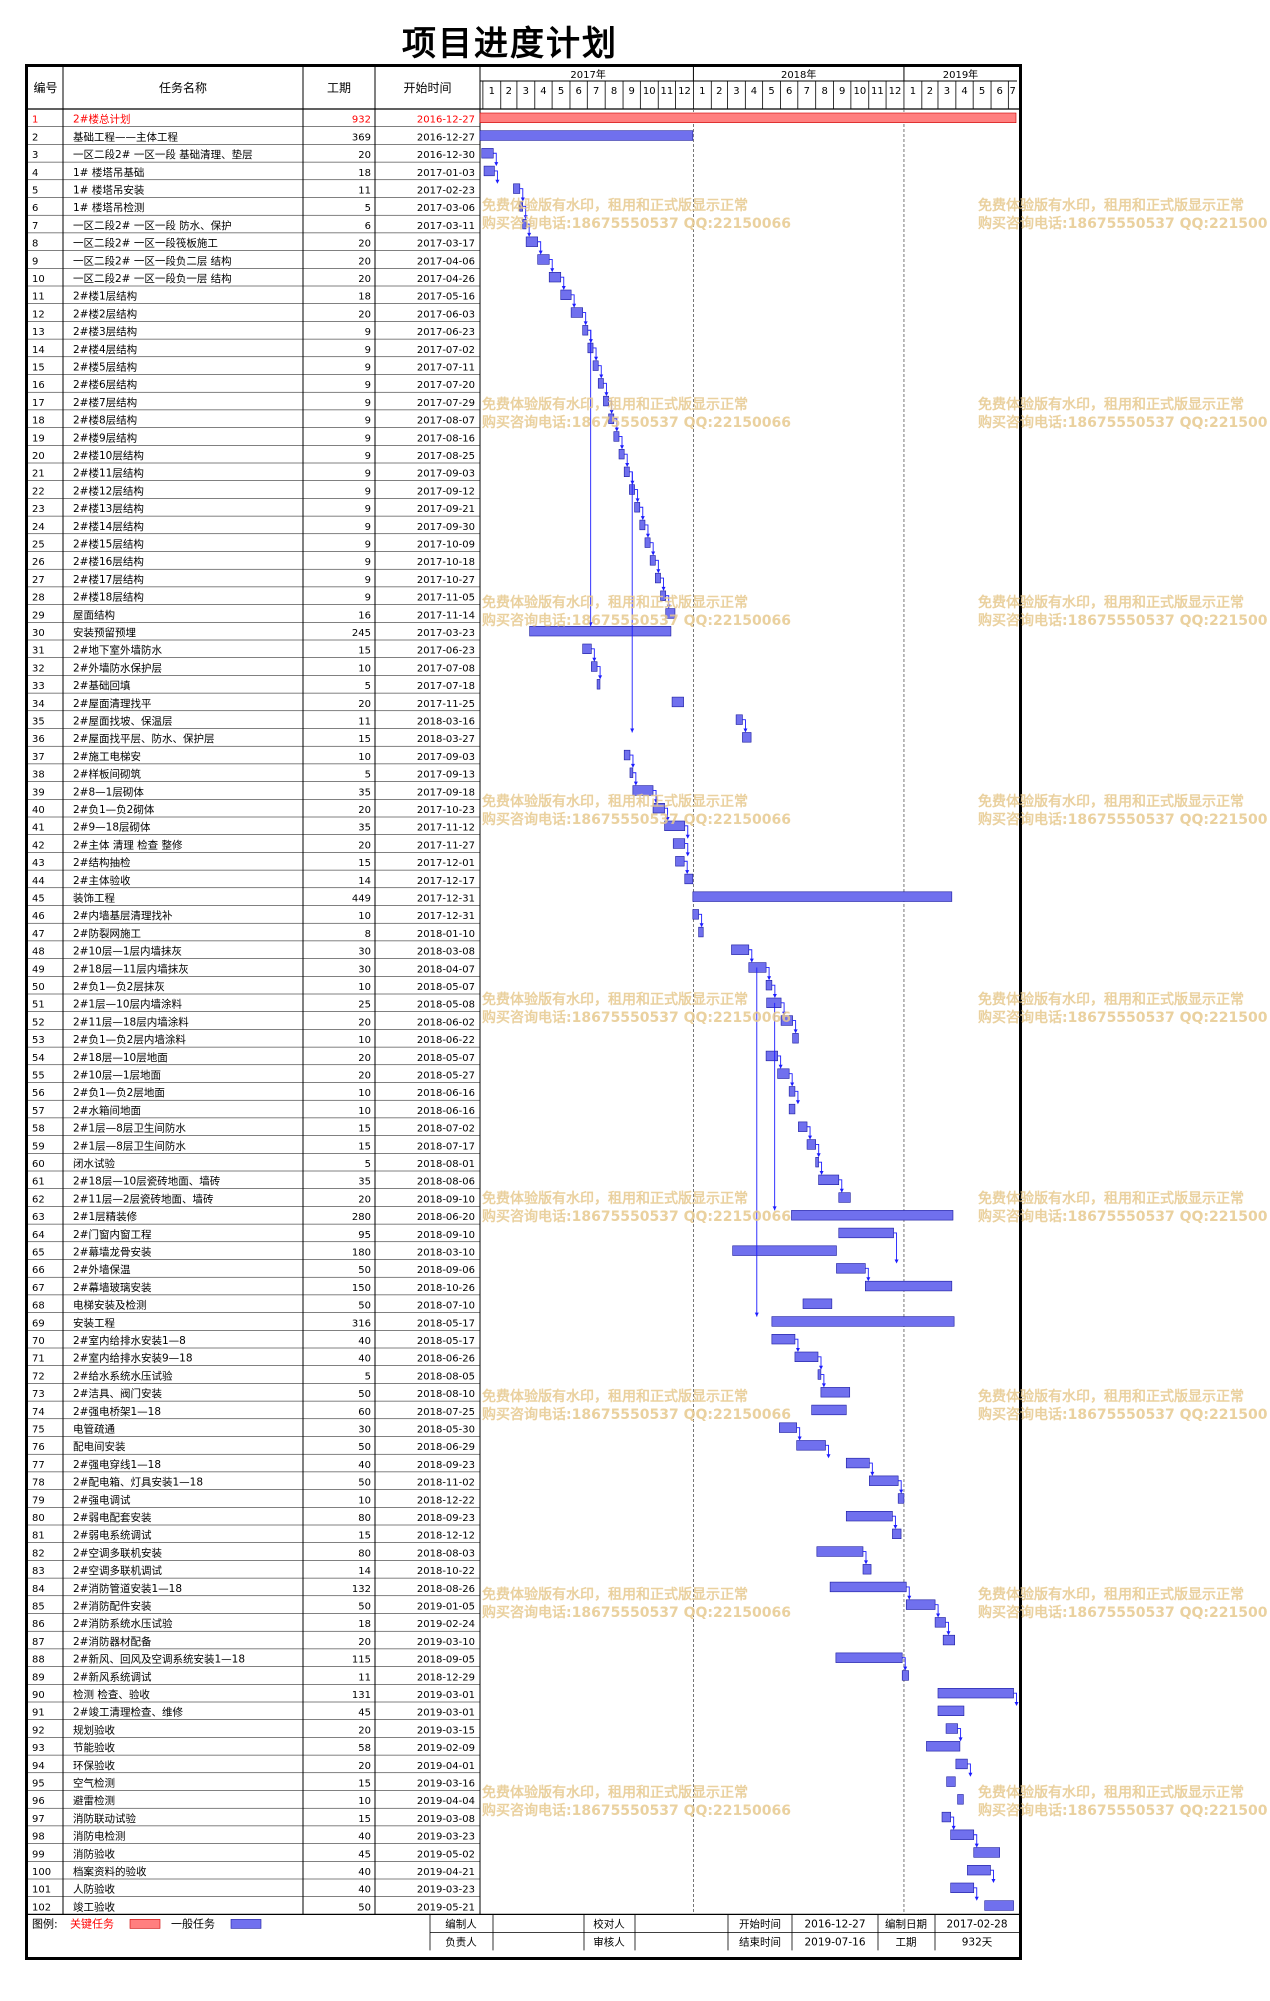  Describe the element at coordinates (35, 244) in the screenshot. I see `row-id: 8` at that location.